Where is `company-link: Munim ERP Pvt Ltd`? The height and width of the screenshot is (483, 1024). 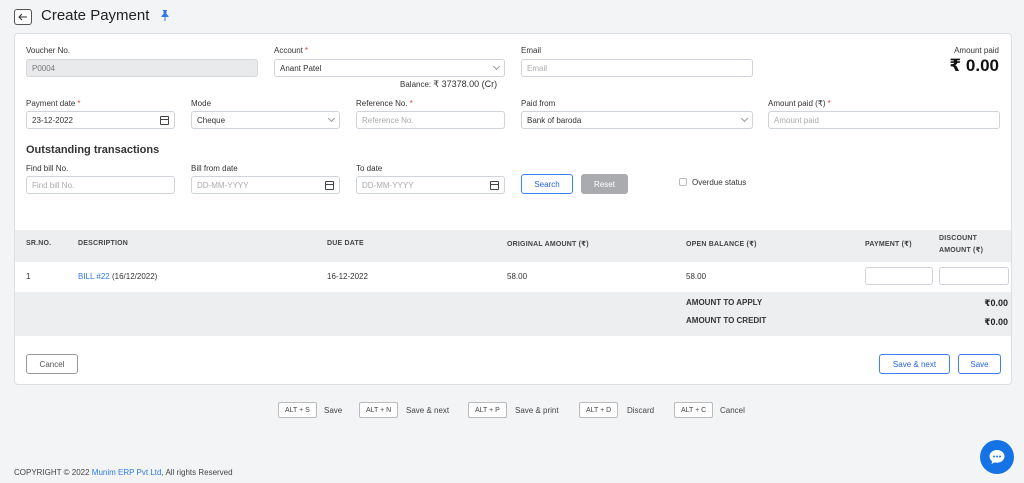 company-link: Munim ERP Pvt Ltd is located at coordinates (127, 472).